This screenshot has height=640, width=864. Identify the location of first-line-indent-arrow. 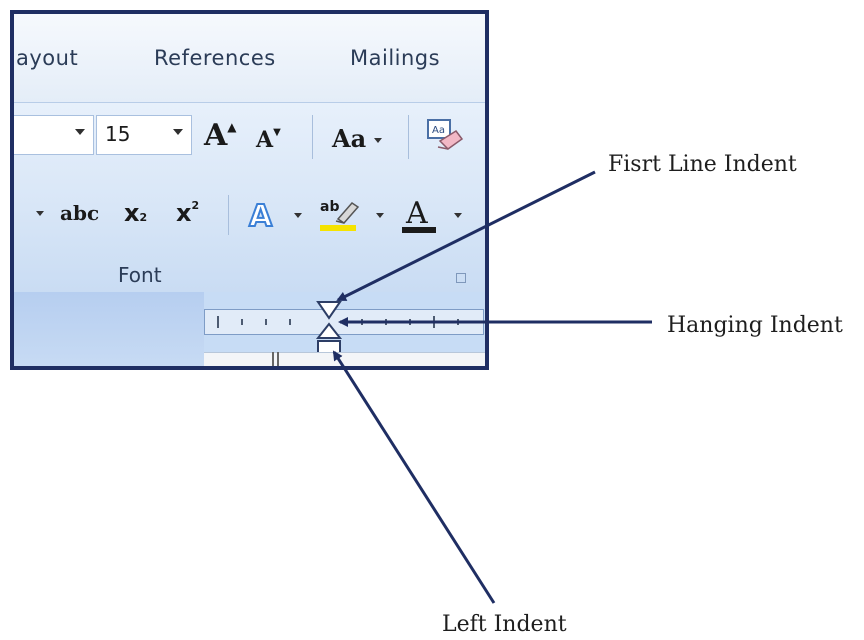
(466, 236).